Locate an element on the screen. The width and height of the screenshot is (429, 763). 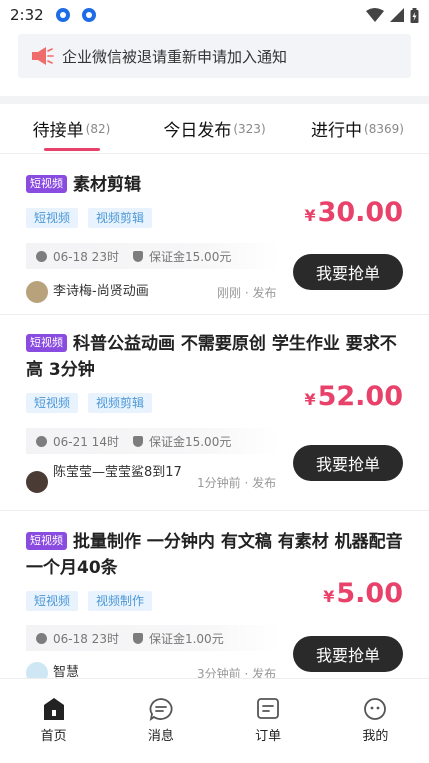
tab-label: 待接单 is located at coordinates (58, 131).